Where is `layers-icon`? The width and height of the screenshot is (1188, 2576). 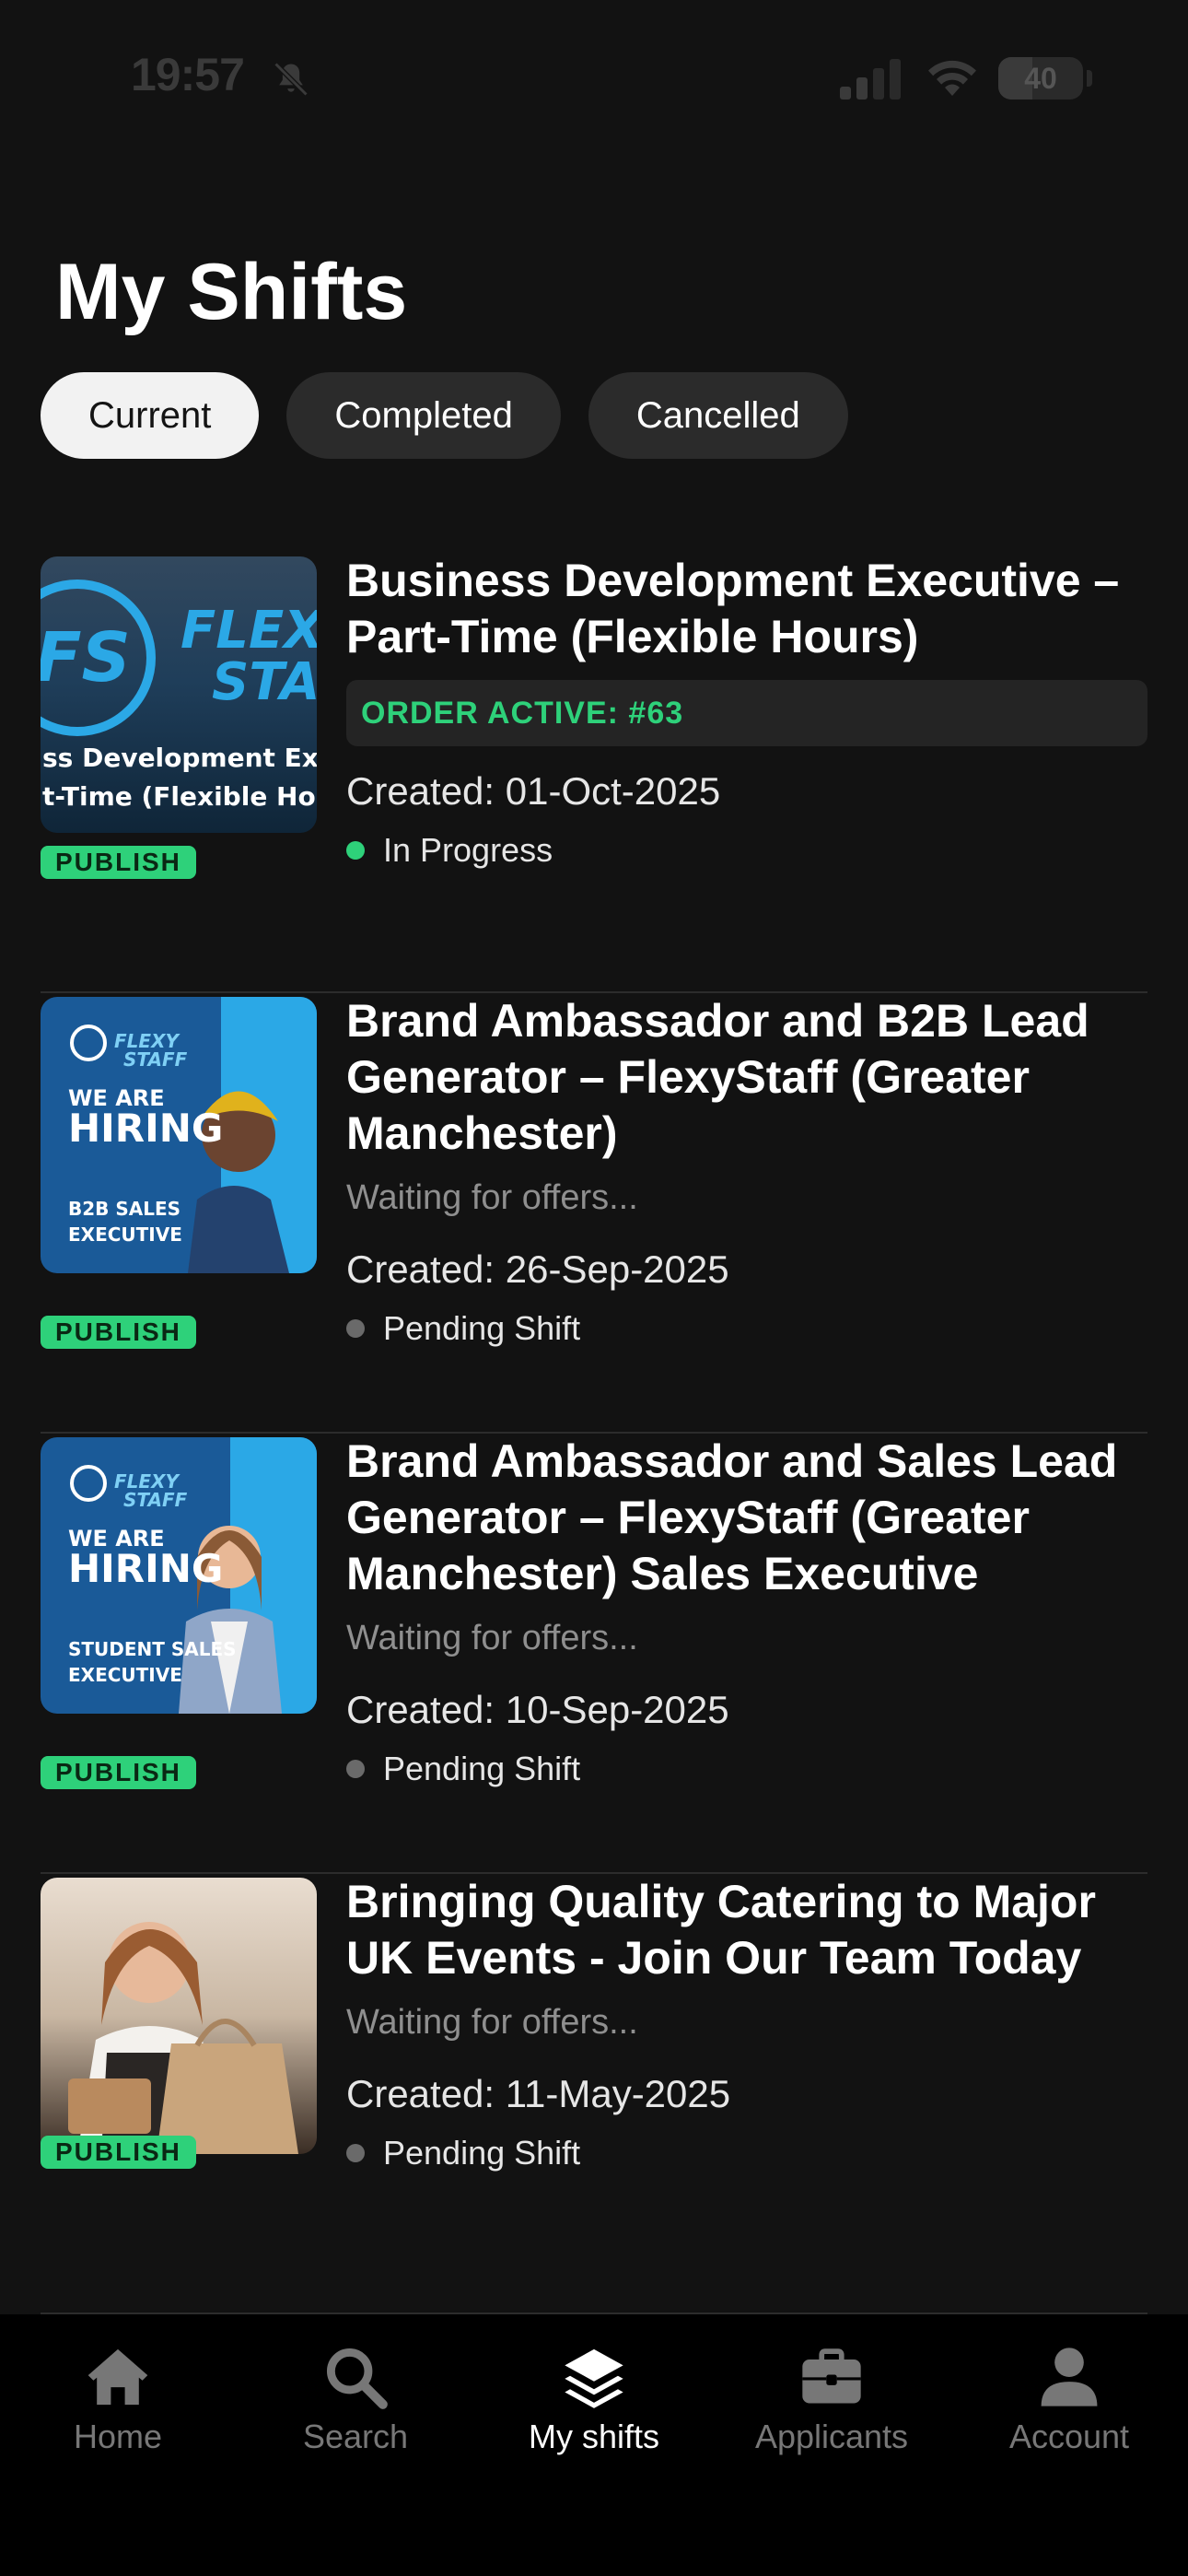
layers-icon is located at coordinates (594, 2378).